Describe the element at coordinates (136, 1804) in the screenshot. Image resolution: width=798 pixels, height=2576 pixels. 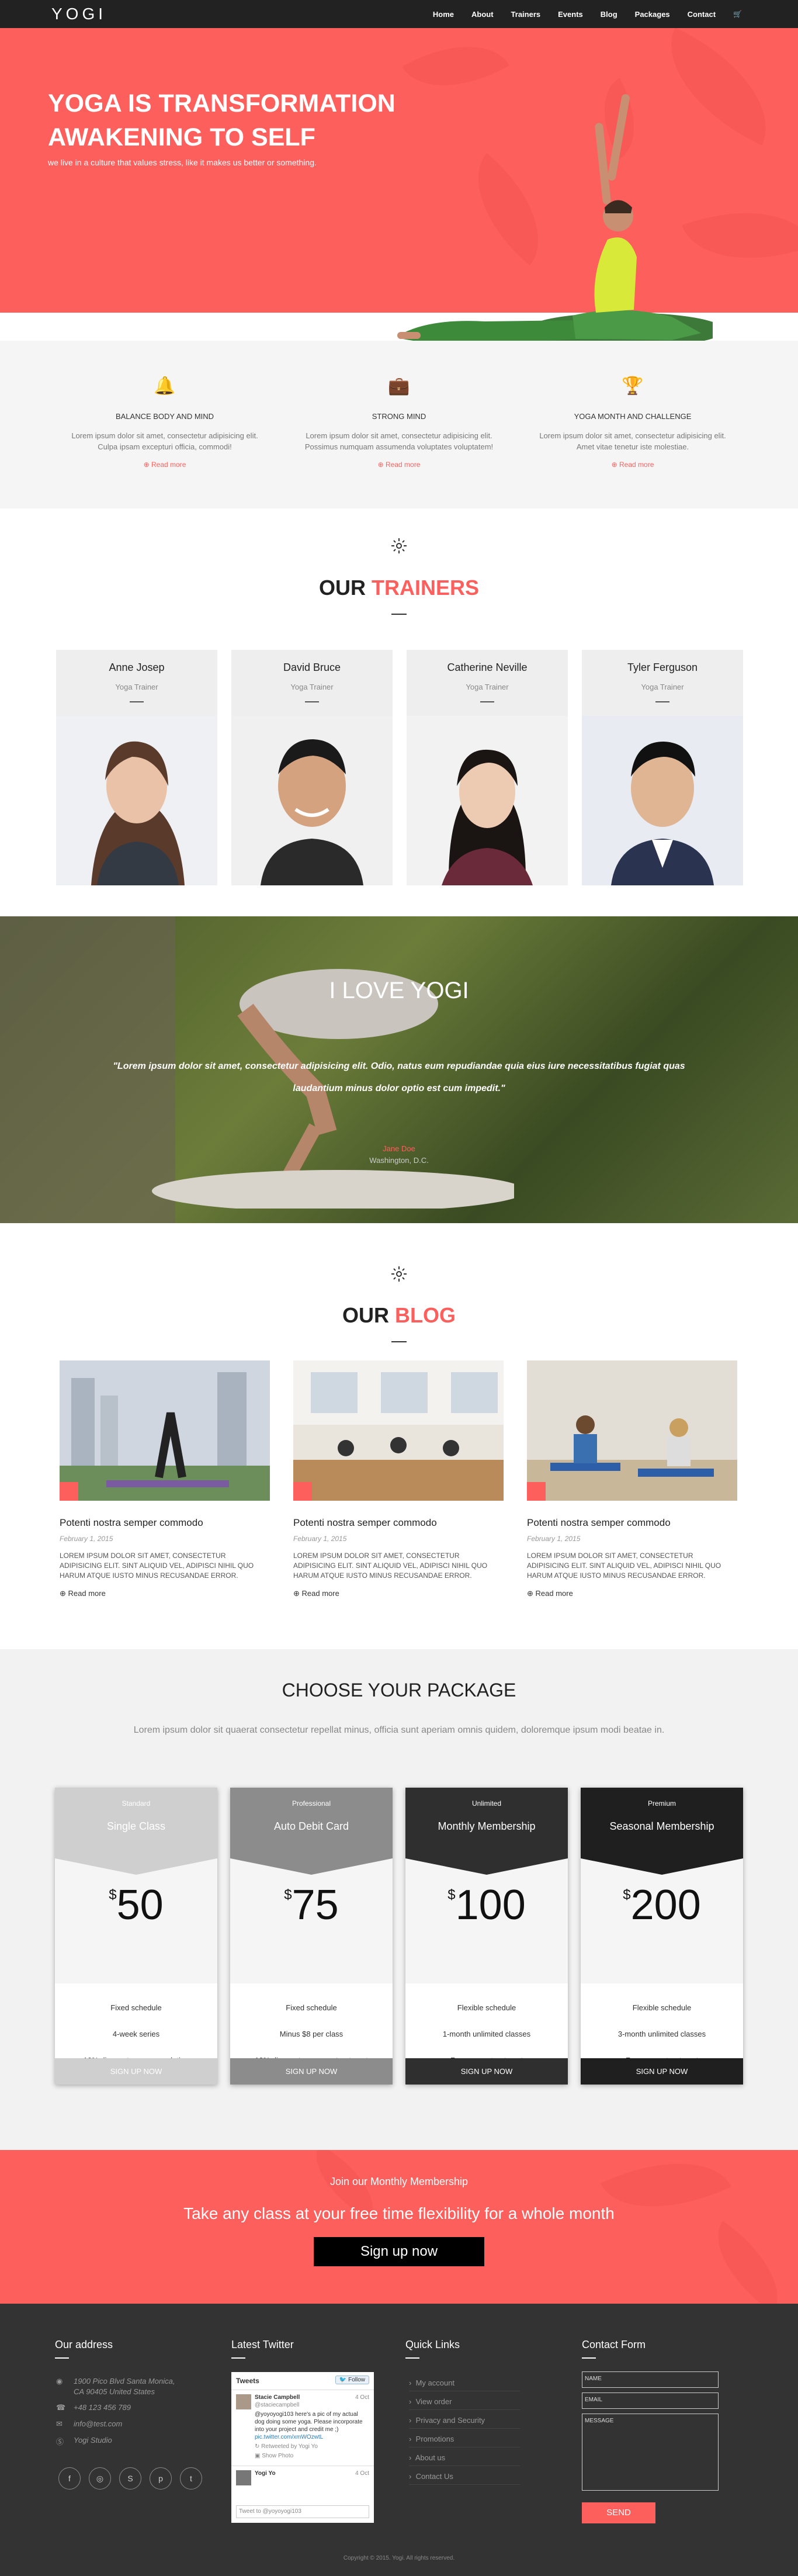
I see `plan-tier: Standard` at that location.